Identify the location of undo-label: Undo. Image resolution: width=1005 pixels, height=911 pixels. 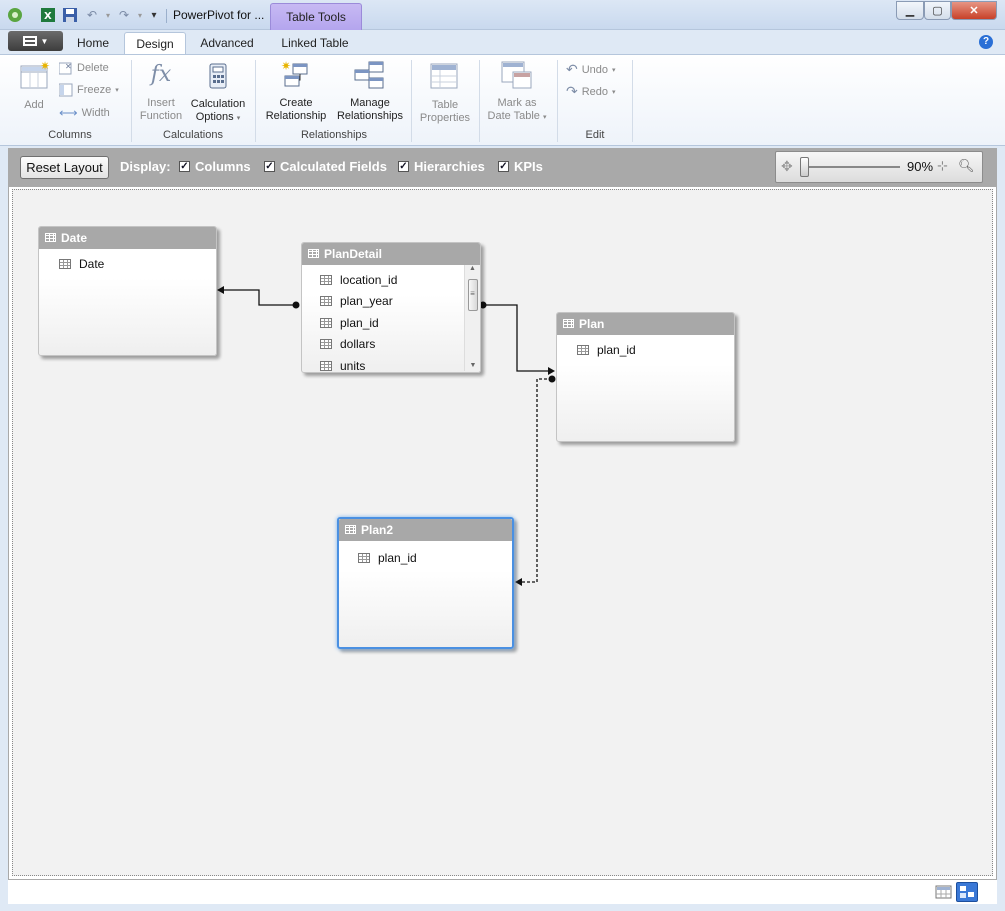
(595, 69).